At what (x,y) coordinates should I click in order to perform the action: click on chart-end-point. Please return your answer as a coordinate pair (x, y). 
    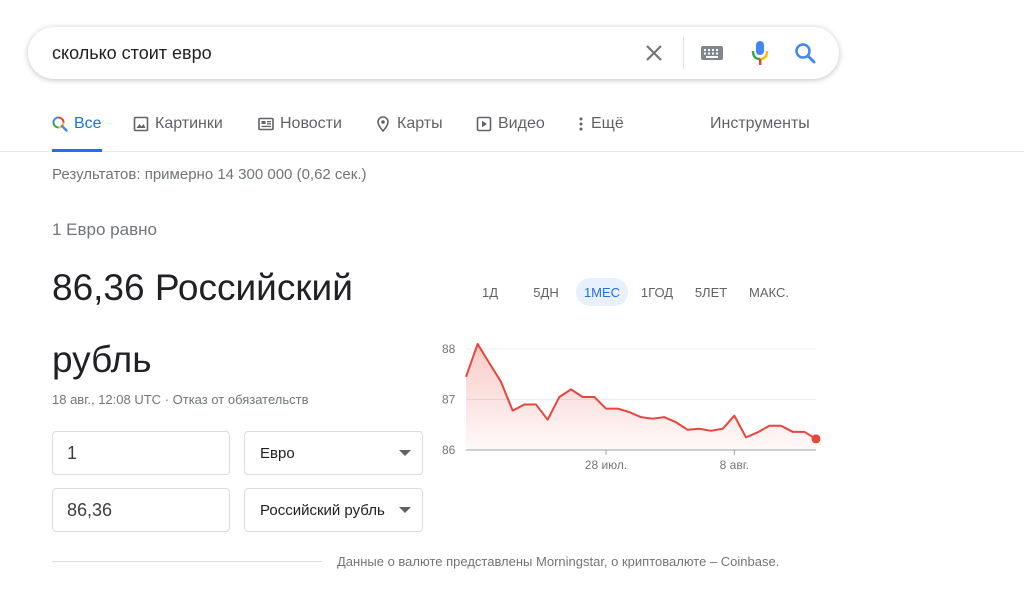
    Looking at the image, I should click on (816, 439).